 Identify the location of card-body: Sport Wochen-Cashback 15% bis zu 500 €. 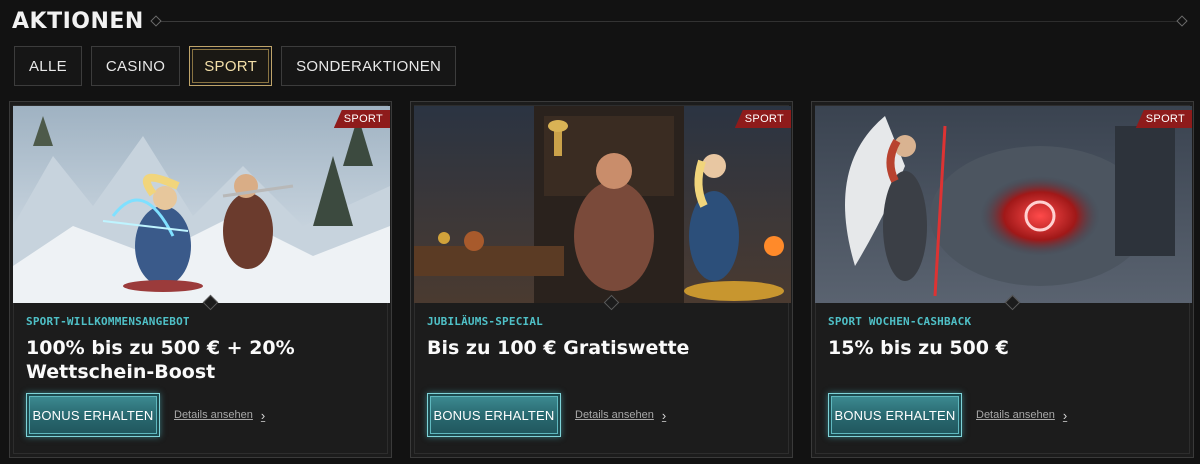
(1003, 337).